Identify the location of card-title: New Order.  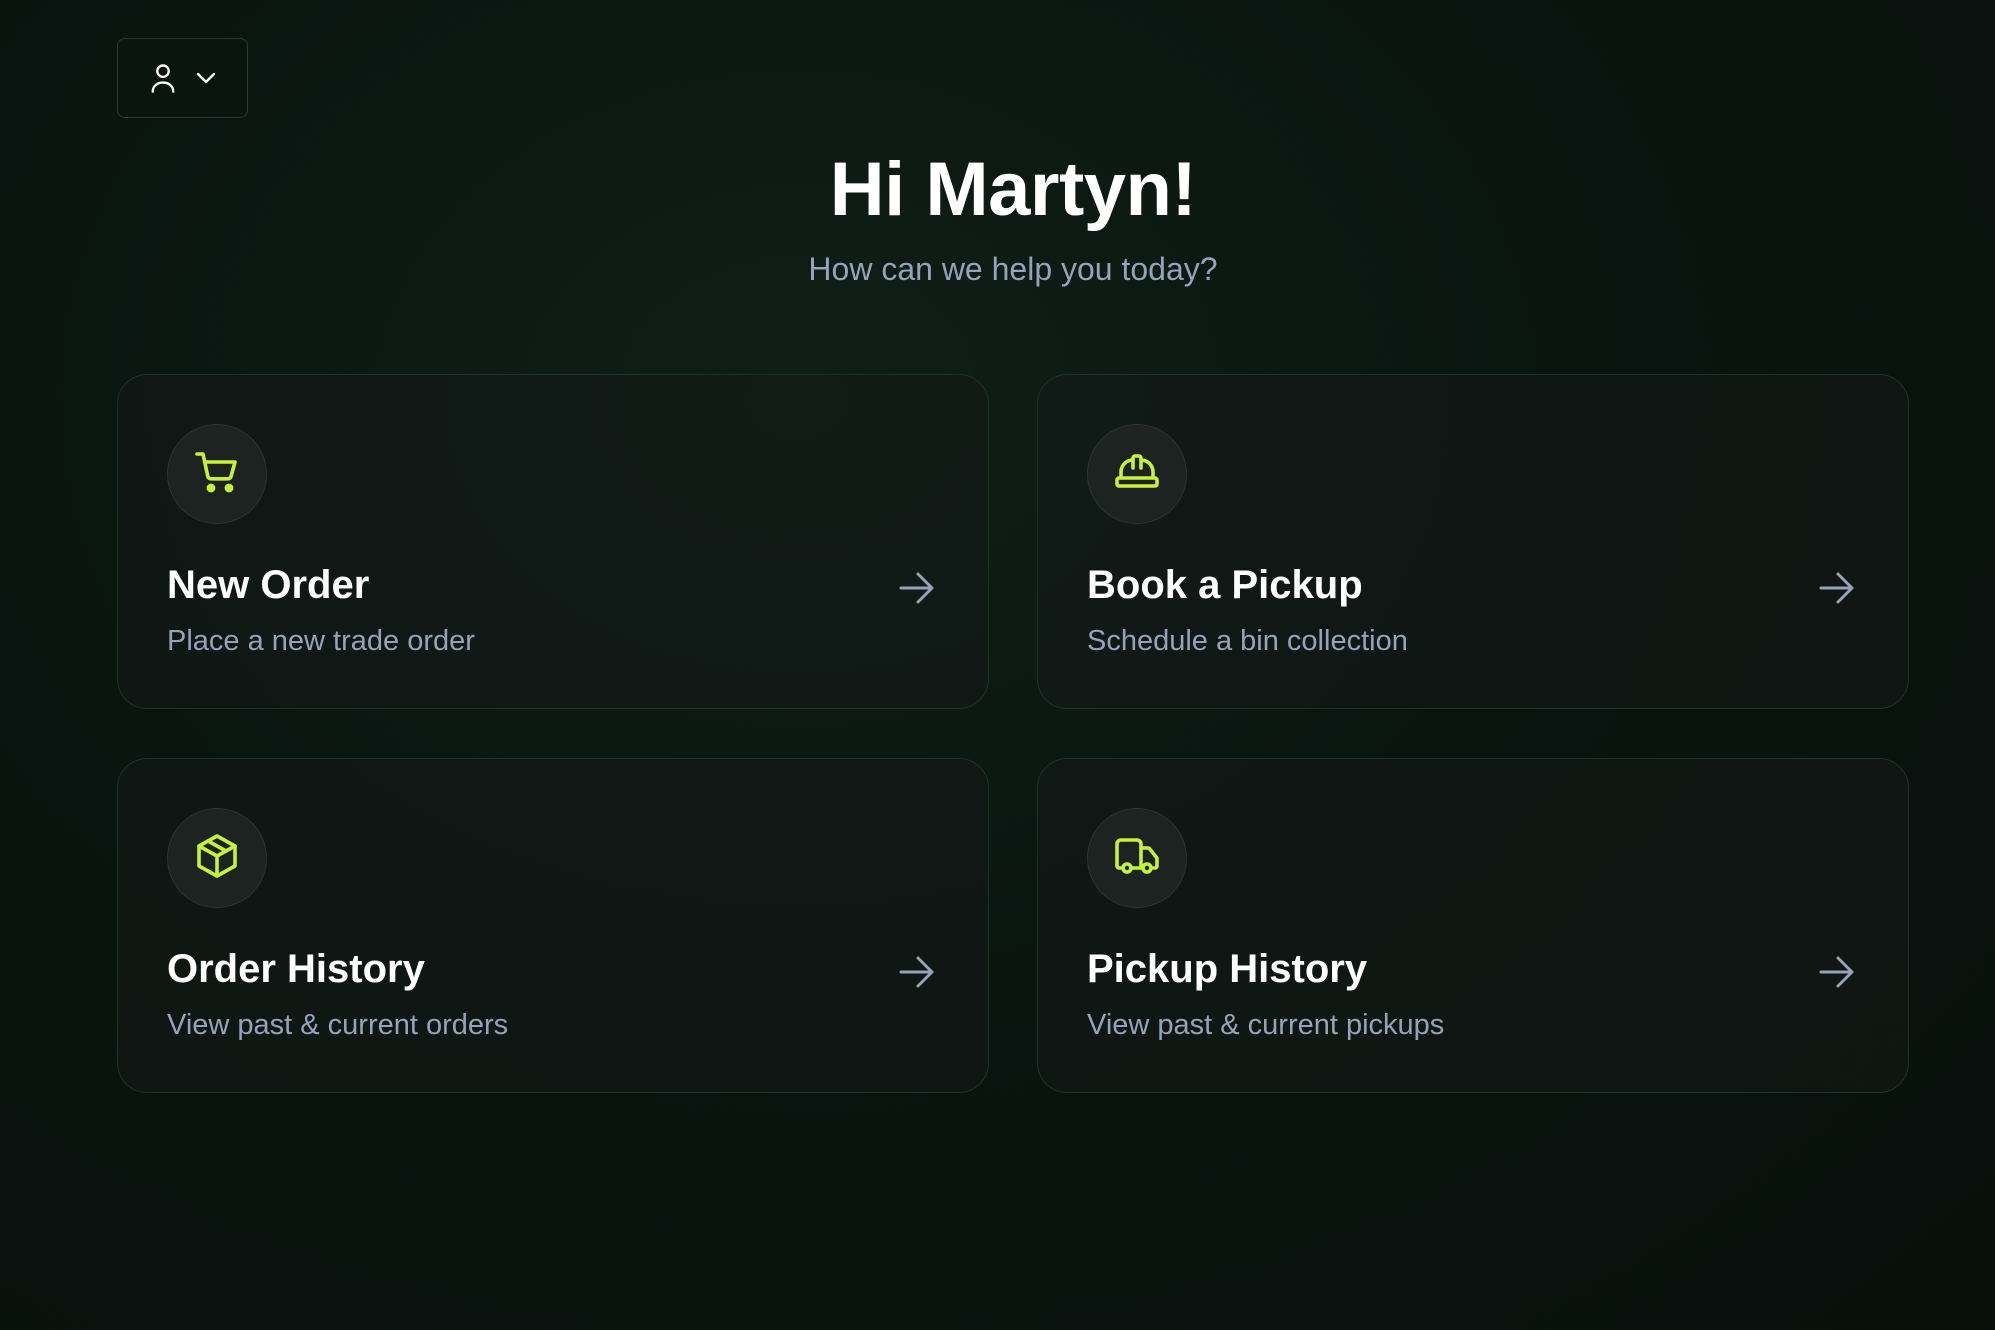
(268, 585).